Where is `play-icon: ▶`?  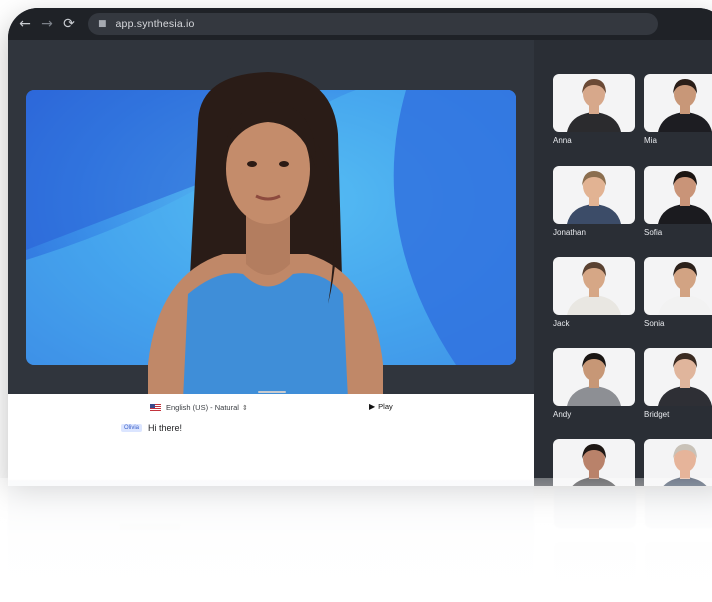
play-icon: ▶ is located at coordinates (372, 406).